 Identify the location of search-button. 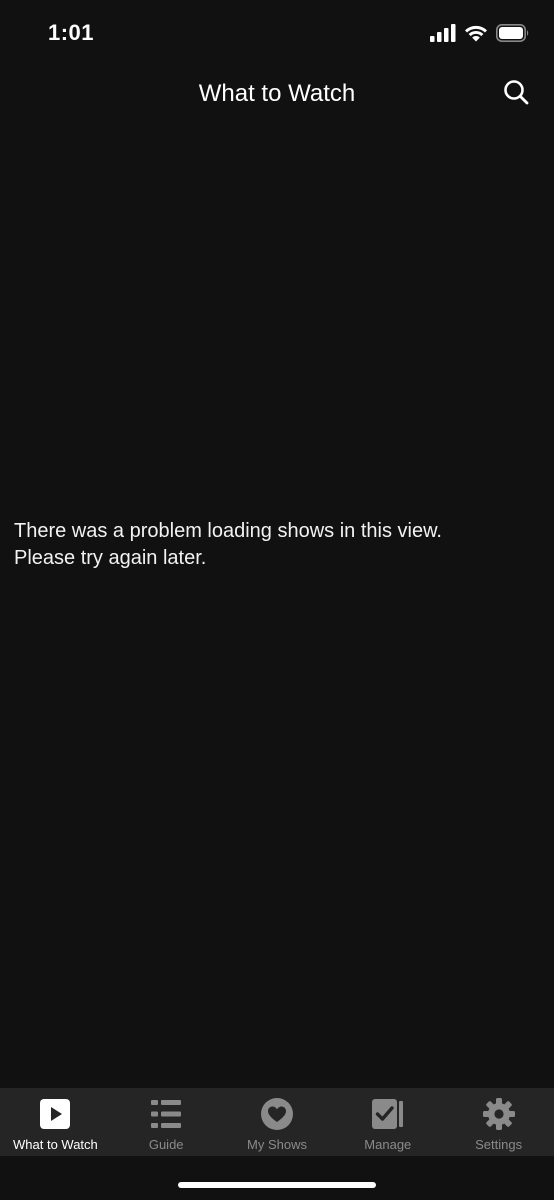
(516, 94).